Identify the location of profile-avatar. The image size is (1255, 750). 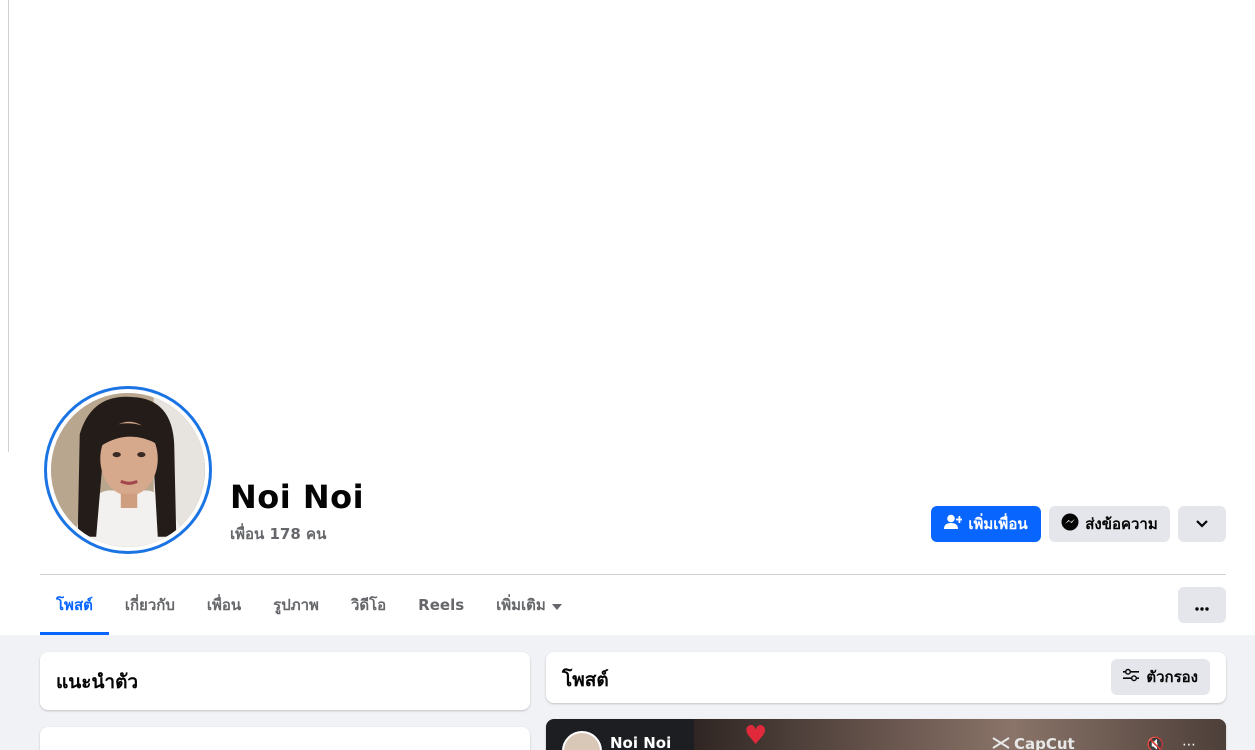
(128, 470).